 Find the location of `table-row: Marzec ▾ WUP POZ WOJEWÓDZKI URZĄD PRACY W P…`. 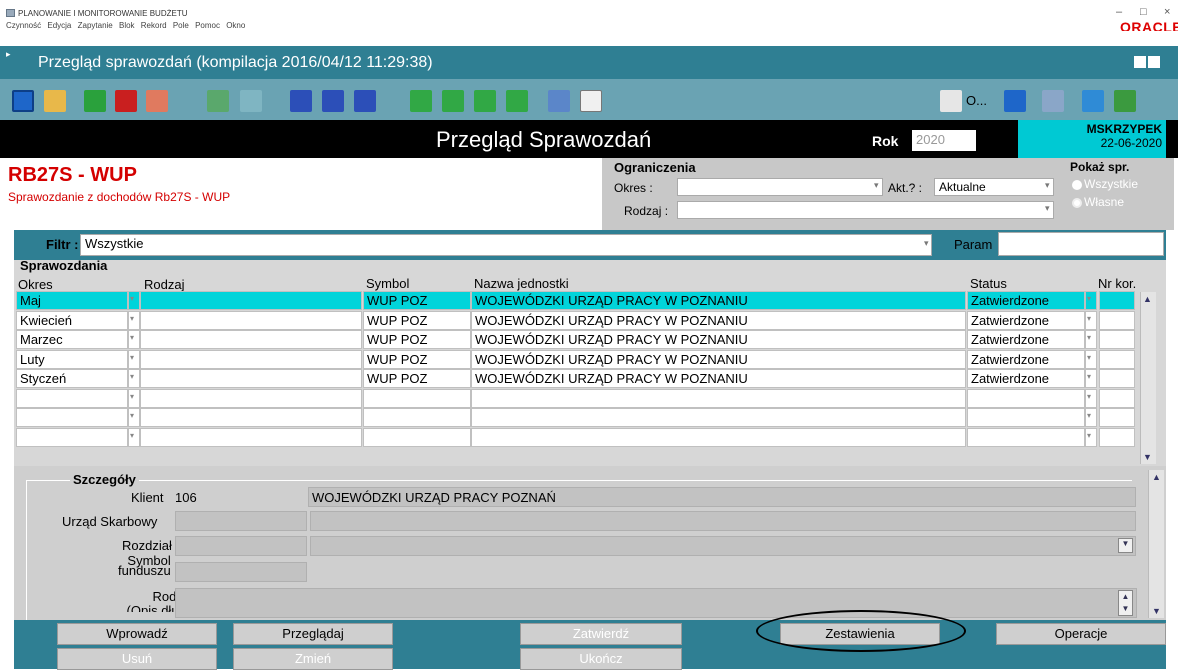

table-row: Marzec ▾ WUP POZ WOJEWÓDZKI URZĄD PRACY W P… is located at coordinates (570, 339).